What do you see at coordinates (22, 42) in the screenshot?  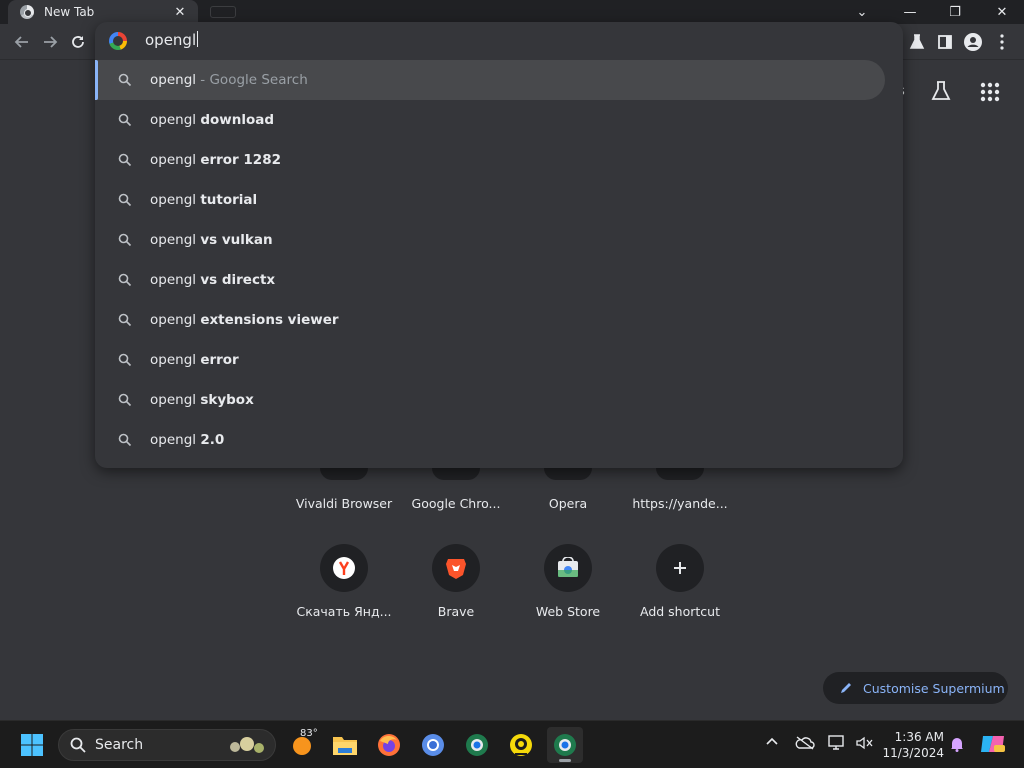 I see `back-button` at bounding box center [22, 42].